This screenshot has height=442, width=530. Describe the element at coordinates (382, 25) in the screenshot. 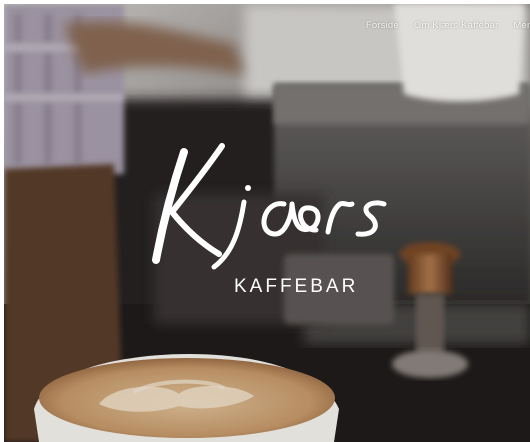

I see `nav-link-forside: Forside` at that location.